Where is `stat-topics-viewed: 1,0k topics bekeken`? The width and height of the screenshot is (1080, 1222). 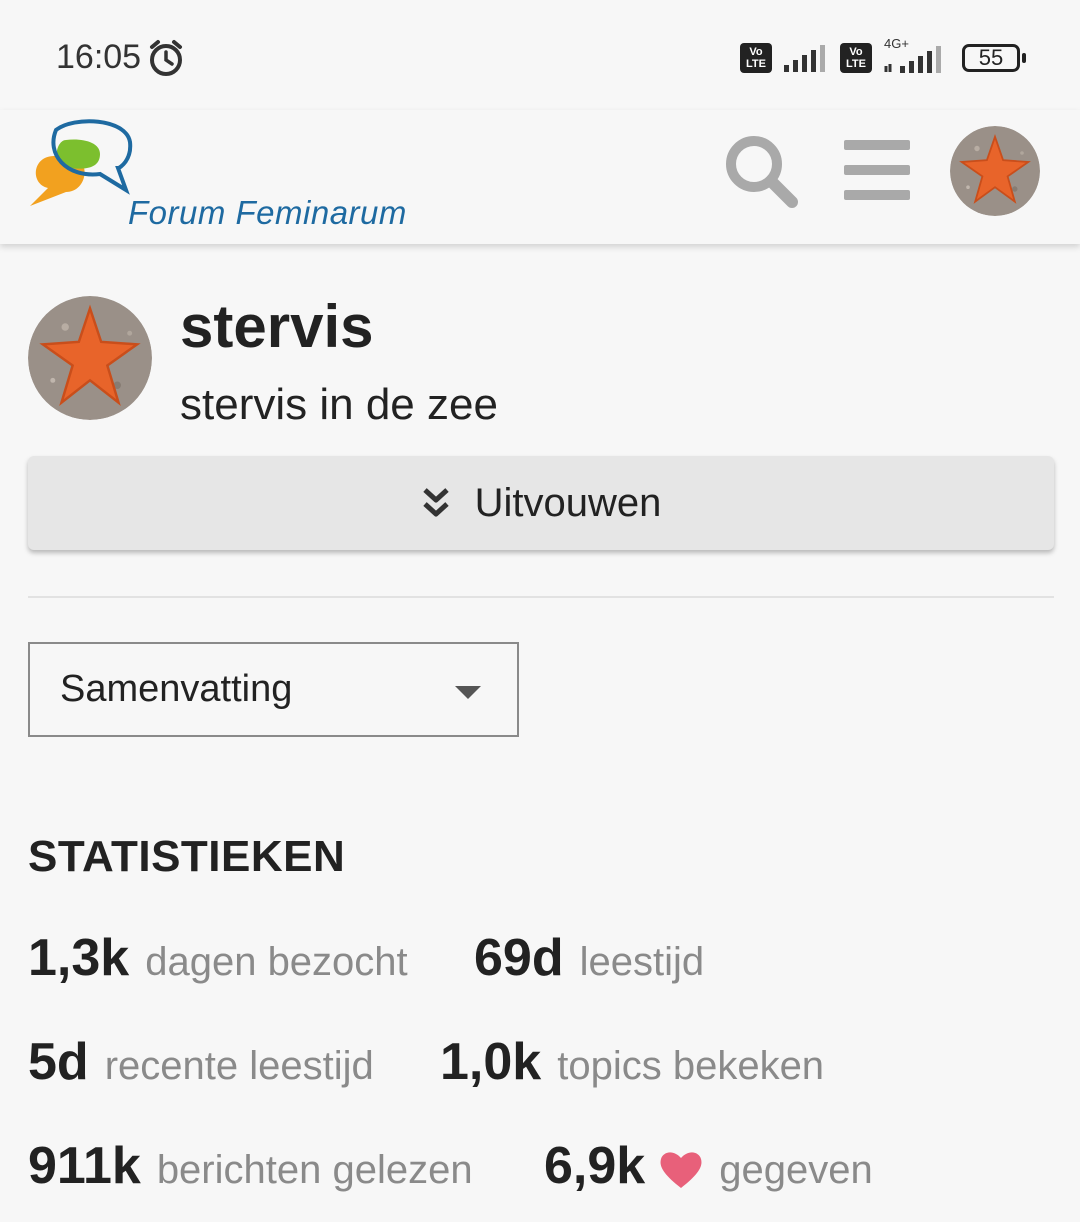
stat-topics-viewed: 1,0k topics bekeken is located at coordinates (632, 1062).